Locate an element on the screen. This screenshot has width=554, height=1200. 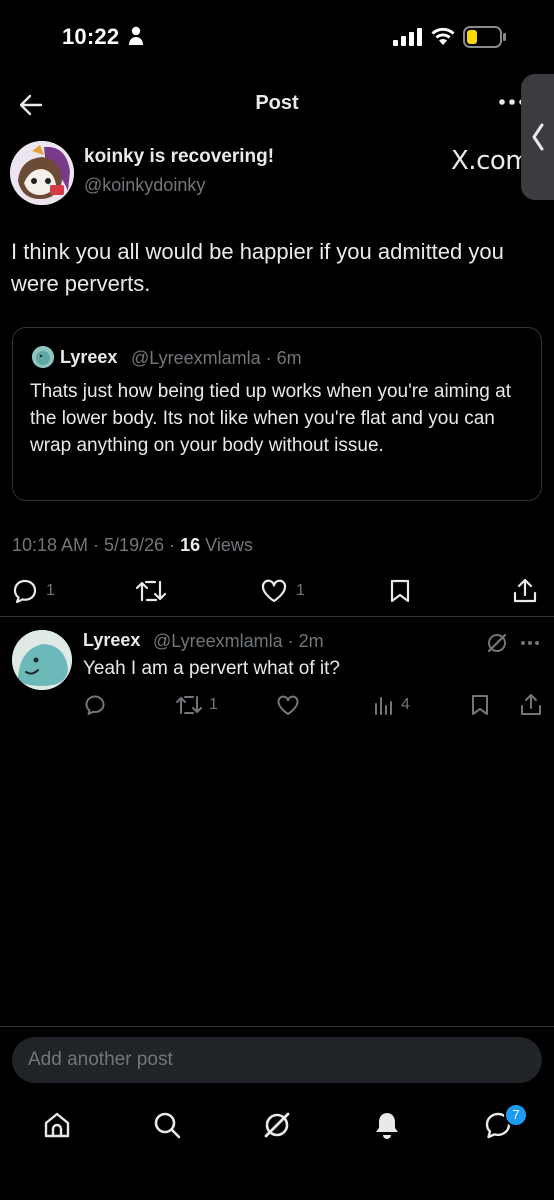
reply-share-button is located at coordinates (531, 705).